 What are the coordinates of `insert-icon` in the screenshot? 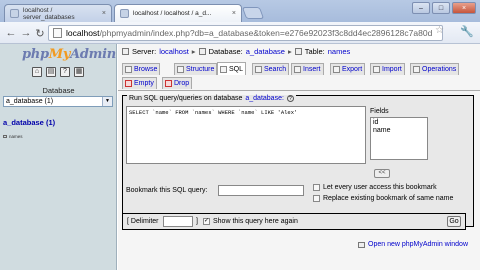 It's located at (297, 69).